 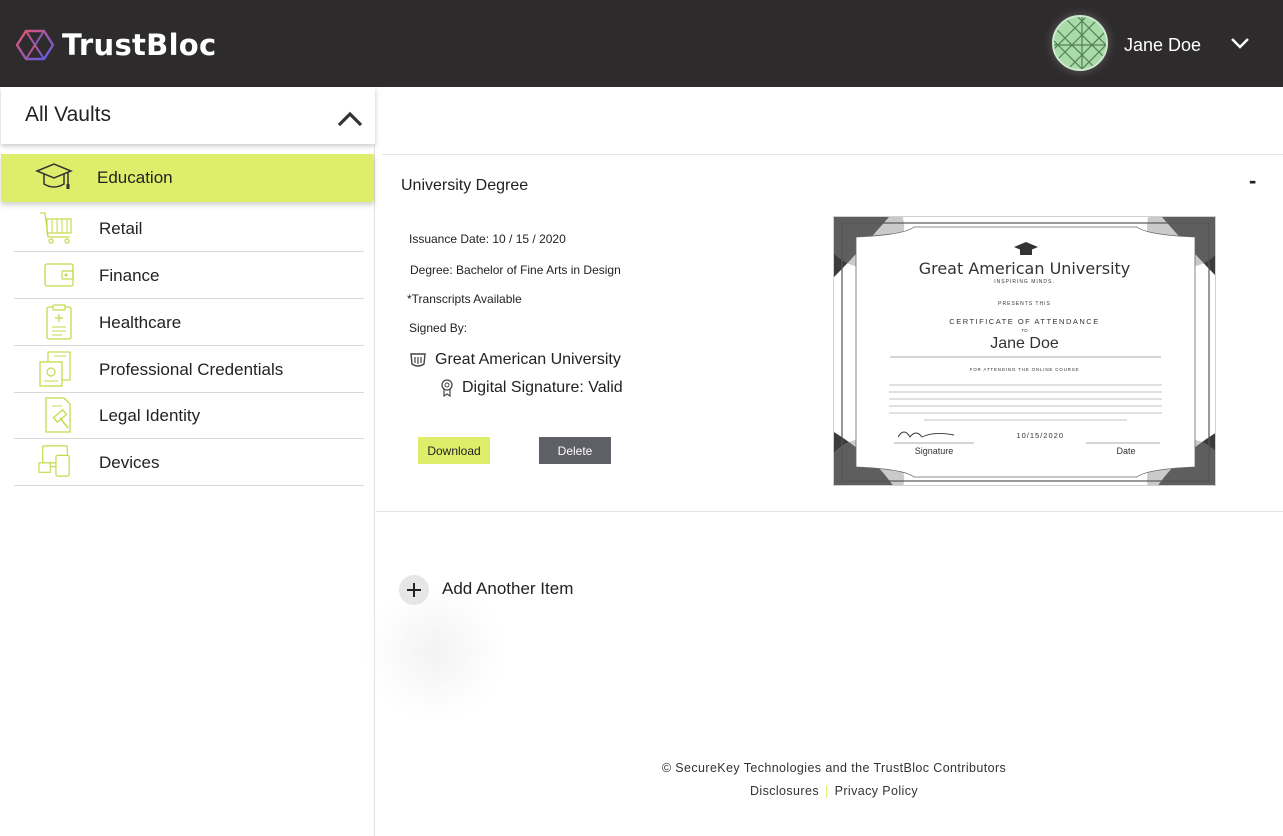 I want to click on chevron-up-icon, so click(x=350, y=119).